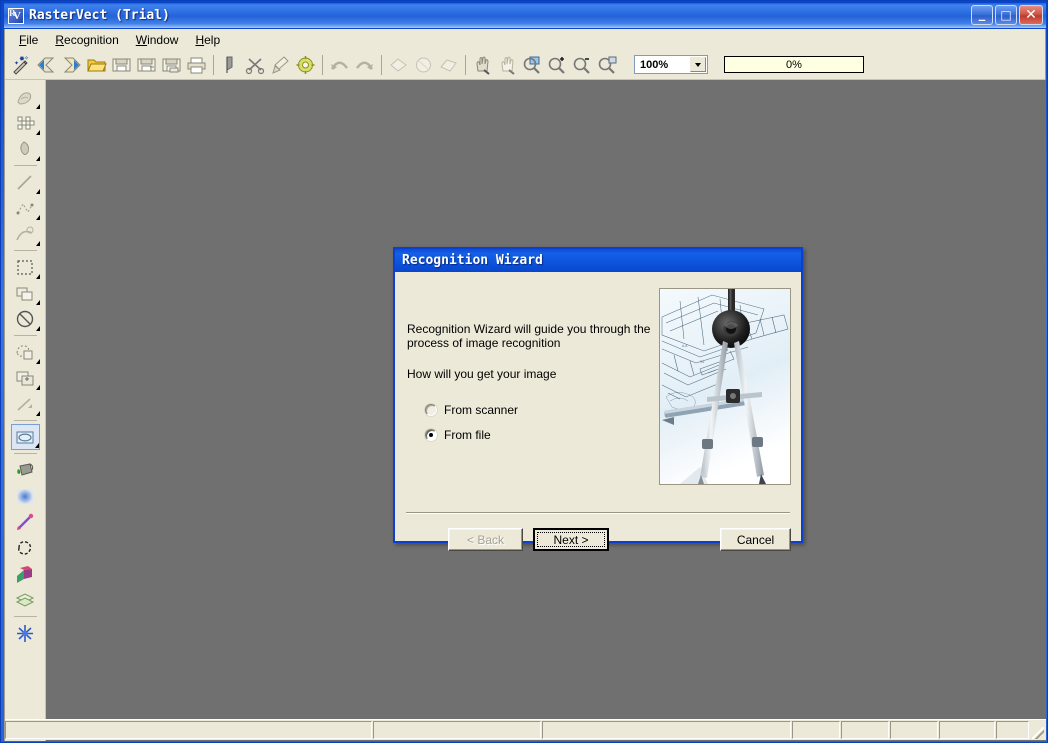 The width and height of the screenshot is (1048, 743). I want to click on snap-tool-button, so click(25, 633).